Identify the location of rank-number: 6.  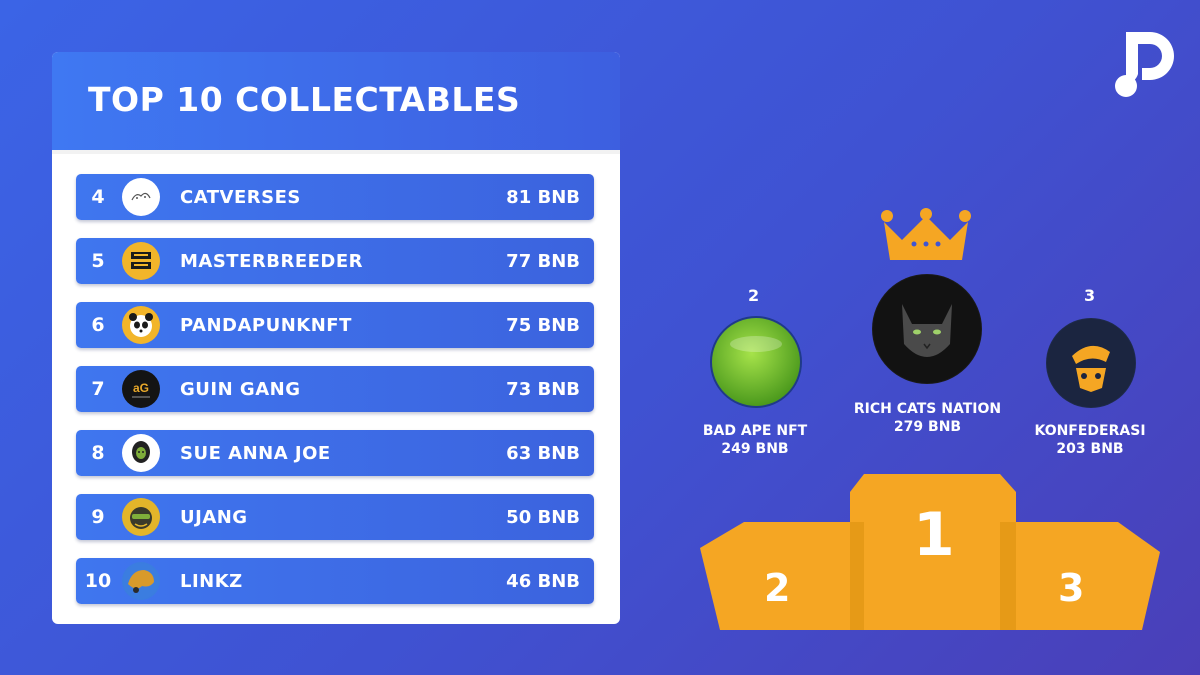
(98, 325).